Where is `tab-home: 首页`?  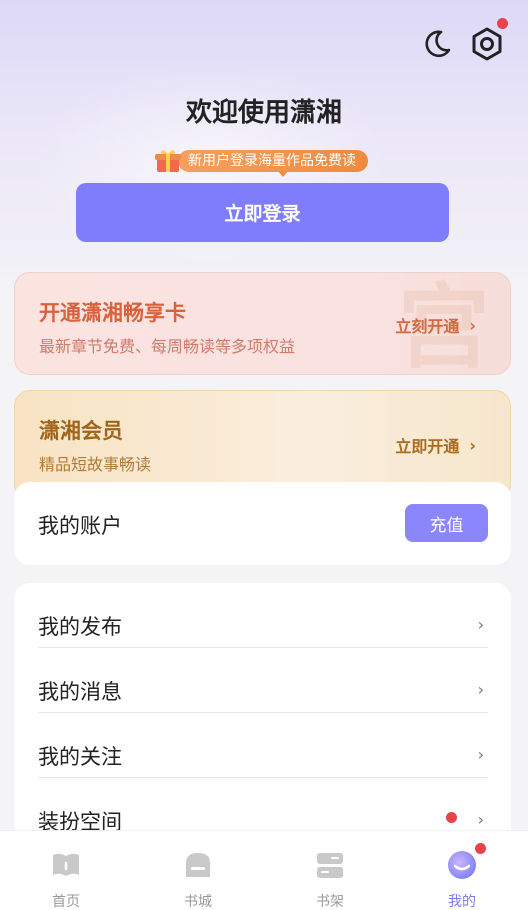 tab-home: 首页 is located at coordinates (66, 870).